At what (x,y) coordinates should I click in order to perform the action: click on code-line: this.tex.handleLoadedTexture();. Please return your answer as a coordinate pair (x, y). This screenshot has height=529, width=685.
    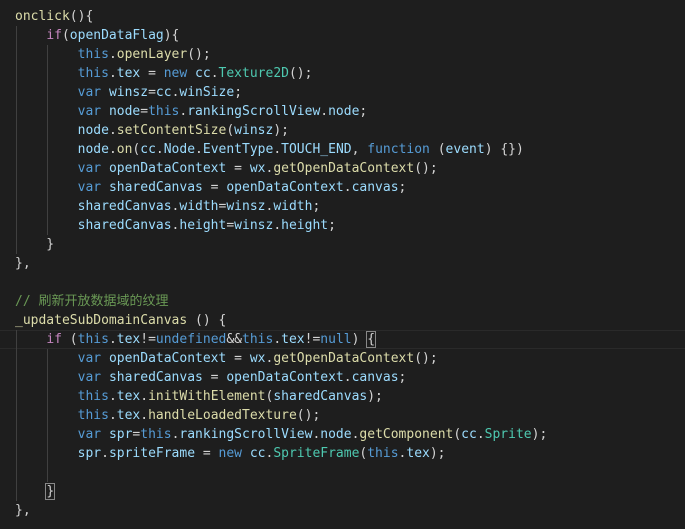
    Looking at the image, I should click on (342, 415).